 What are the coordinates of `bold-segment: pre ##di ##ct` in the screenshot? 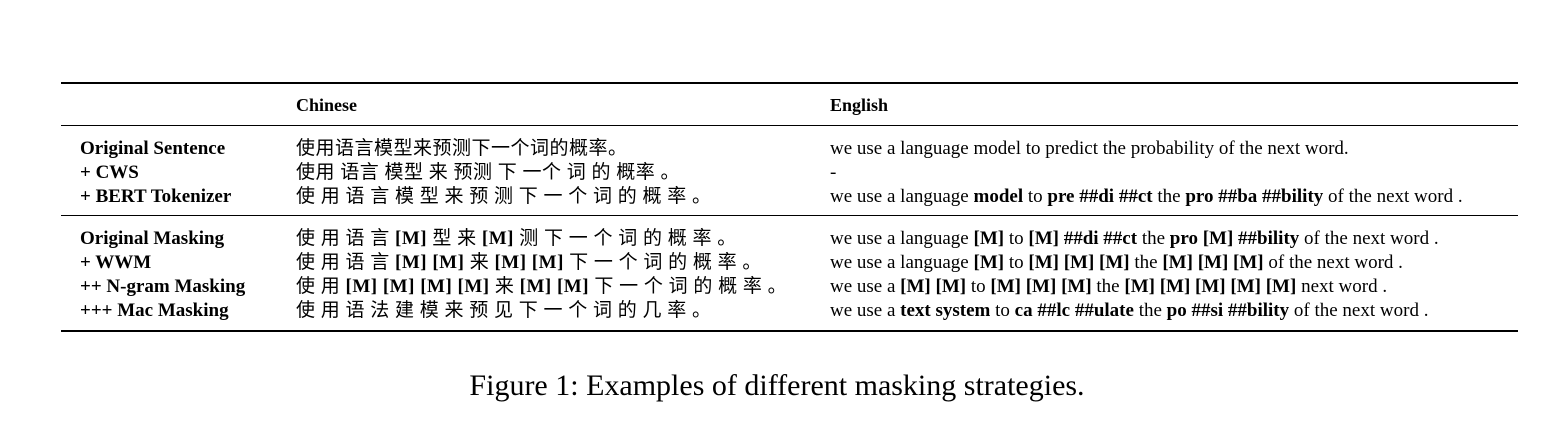 It's located at (1100, 196).